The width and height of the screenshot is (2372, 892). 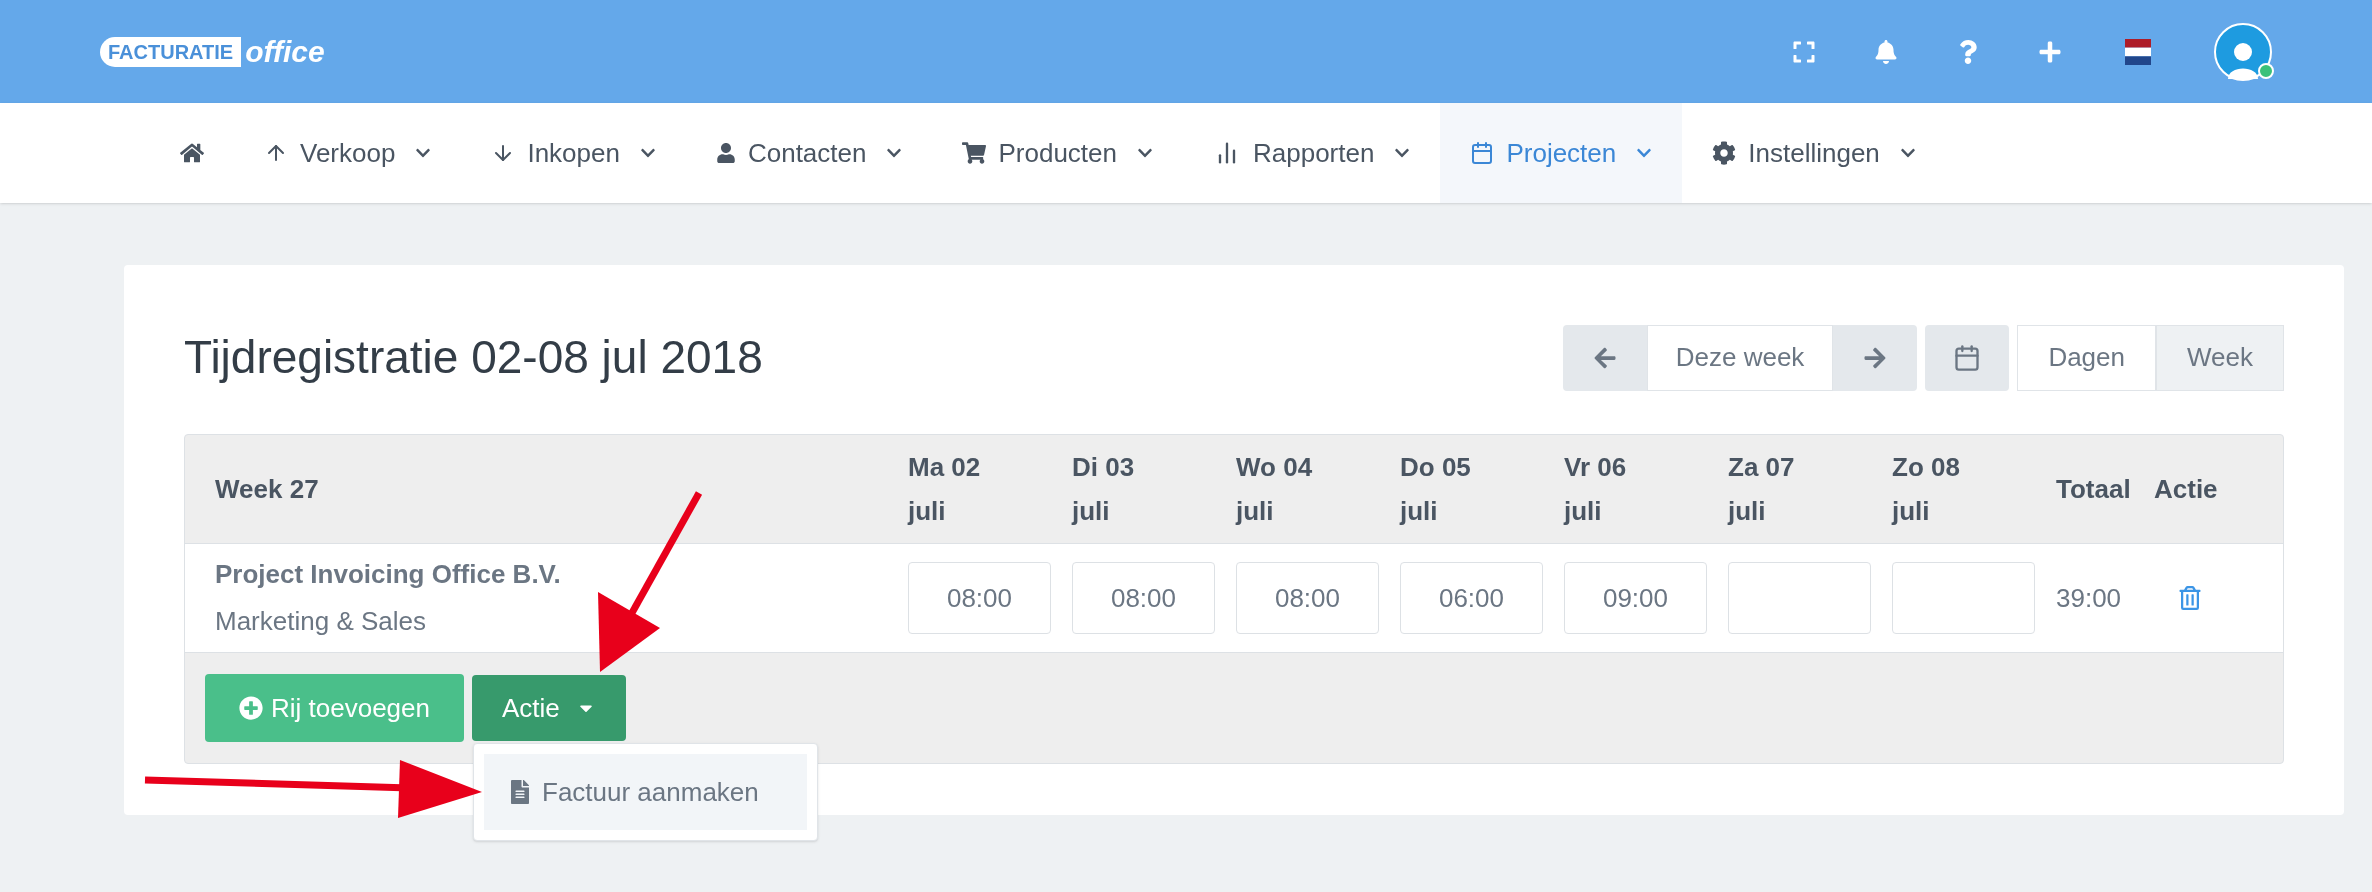 What do you see at coordinates (171, 51) in the screenshot?
I see `logo-word: FACTURATIE` at bounding box center [171, 51].